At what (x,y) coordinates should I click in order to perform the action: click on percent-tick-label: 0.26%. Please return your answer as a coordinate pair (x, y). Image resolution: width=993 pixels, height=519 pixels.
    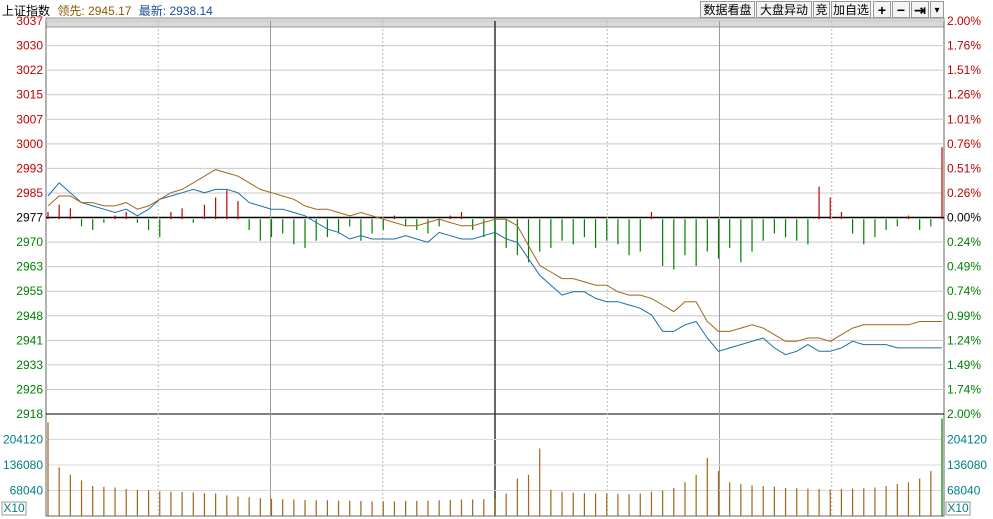
    Looking at the image, I should click on (964, 193).